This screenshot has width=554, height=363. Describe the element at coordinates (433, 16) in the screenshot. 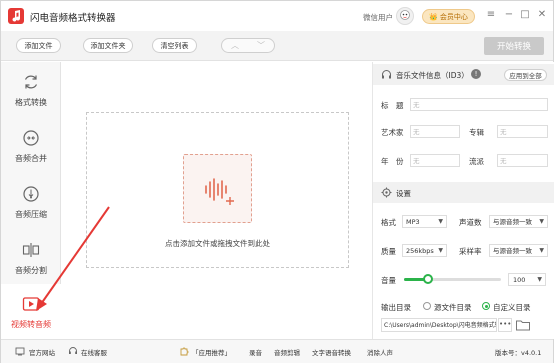

I see `crown-icon: 👑` at that location.